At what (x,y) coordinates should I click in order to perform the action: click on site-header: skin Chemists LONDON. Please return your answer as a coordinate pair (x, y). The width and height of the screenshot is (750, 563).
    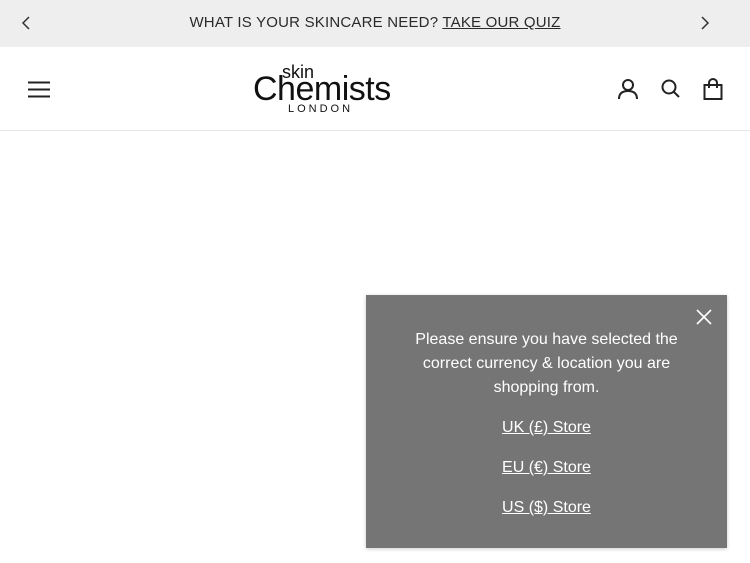
    Looking at the image, I should click on (375, 89).